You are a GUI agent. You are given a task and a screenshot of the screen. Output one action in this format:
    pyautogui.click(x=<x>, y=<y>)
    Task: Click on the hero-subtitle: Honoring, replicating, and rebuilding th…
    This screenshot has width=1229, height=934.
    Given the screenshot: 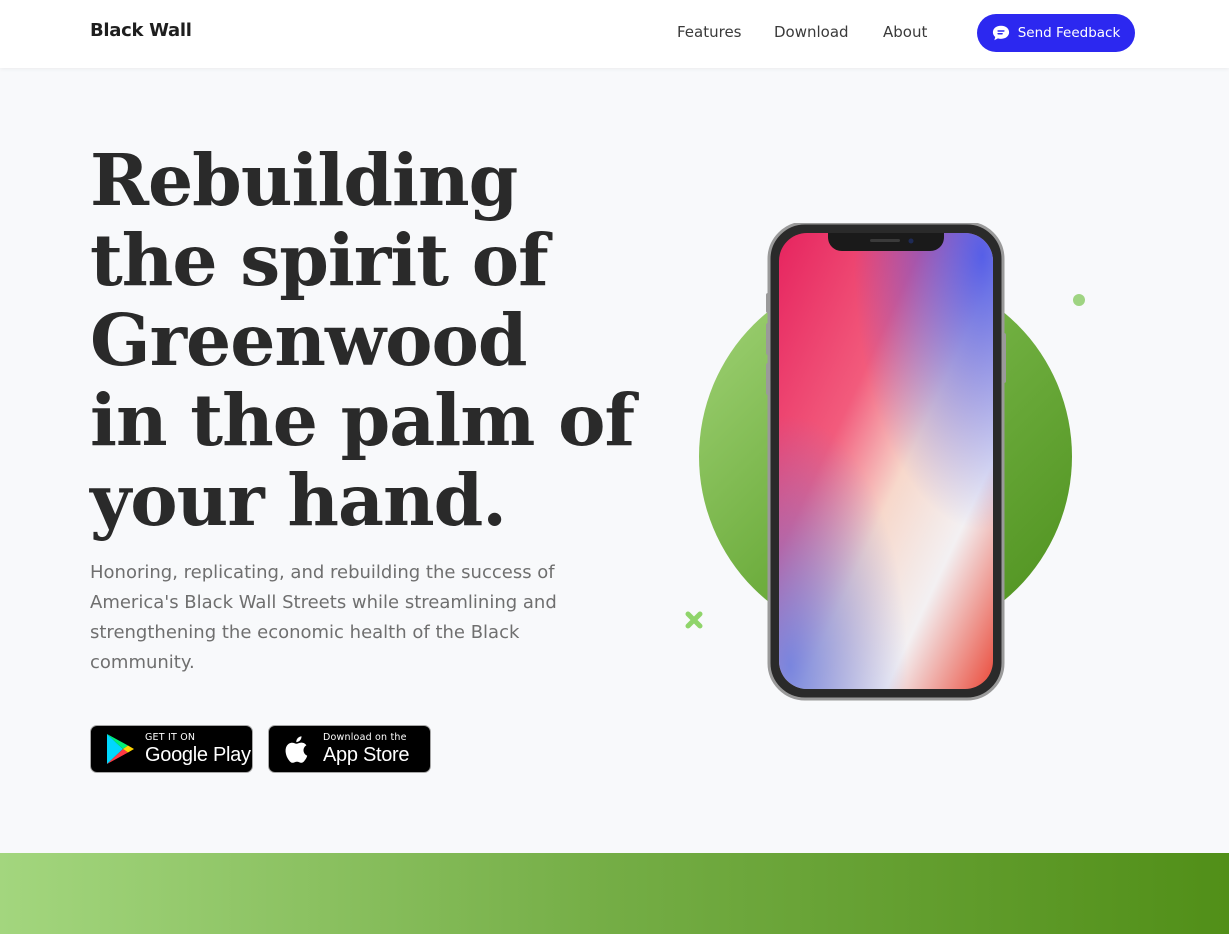 What is the action you would take?
    pyautogui.click(x=323, y=617)
    